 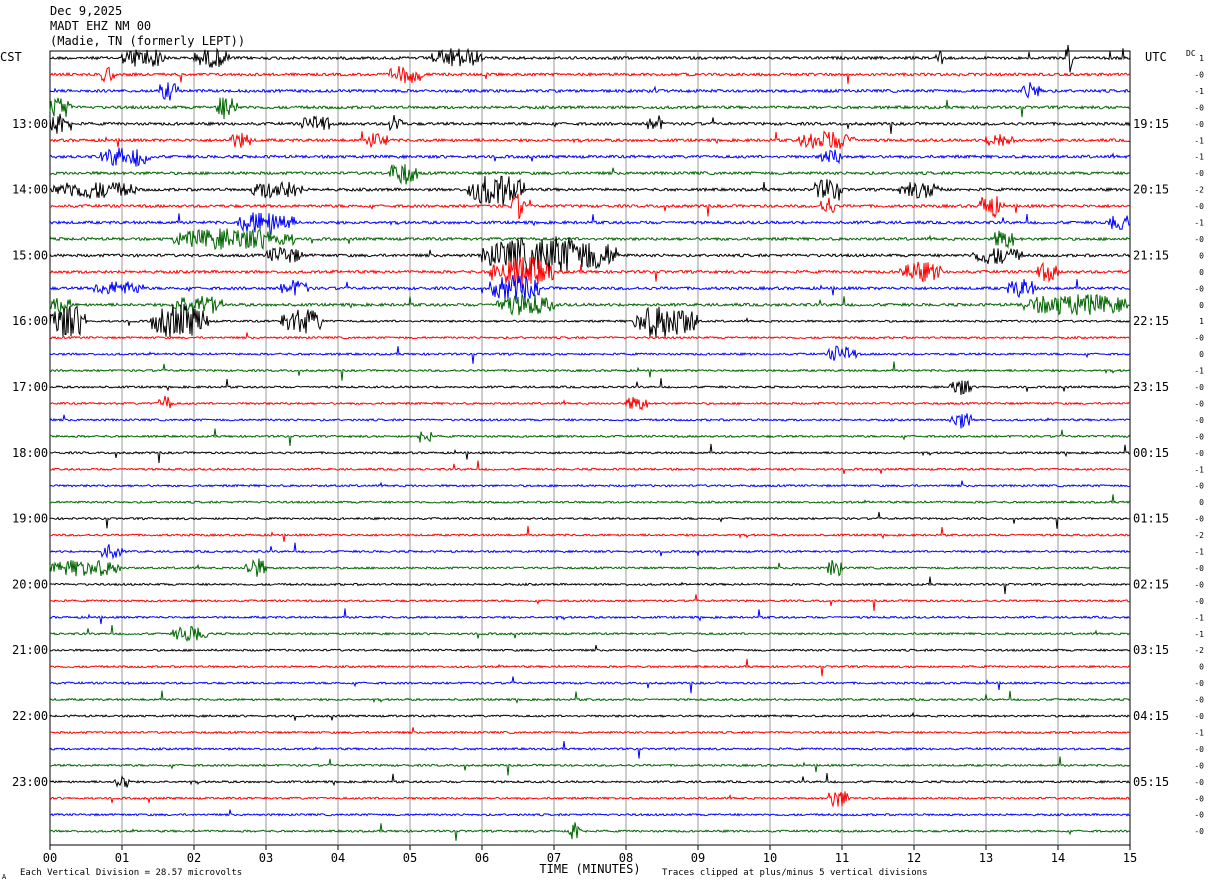 What do you see at coordinates (30, 190) in the screenshot?
I see `cst-hour-label: 14:00` at bounding box center [30, 190].